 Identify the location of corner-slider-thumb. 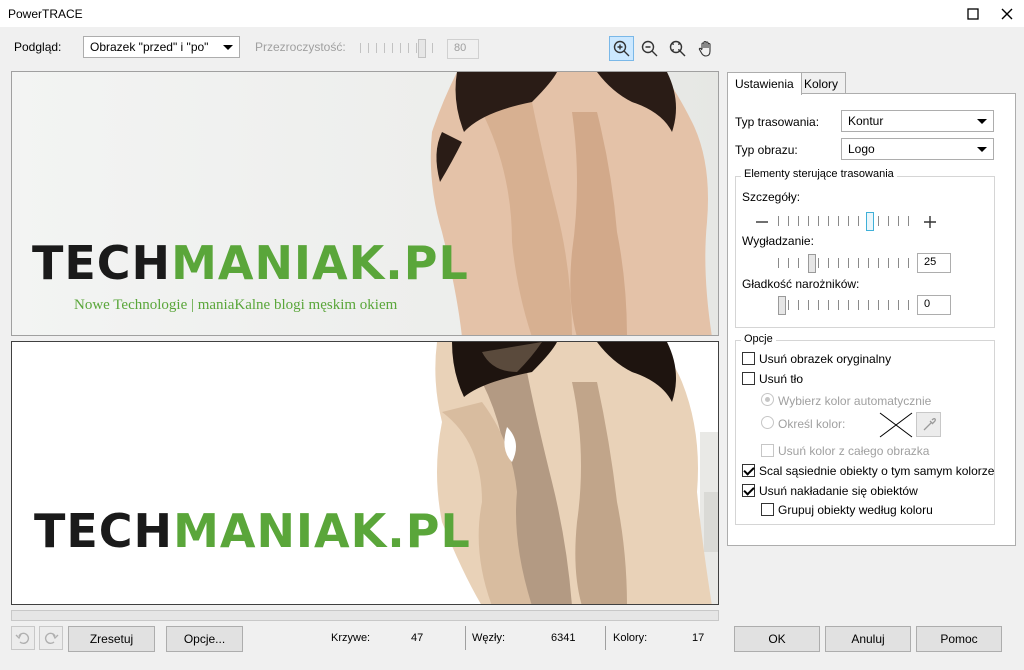
(782, 305).